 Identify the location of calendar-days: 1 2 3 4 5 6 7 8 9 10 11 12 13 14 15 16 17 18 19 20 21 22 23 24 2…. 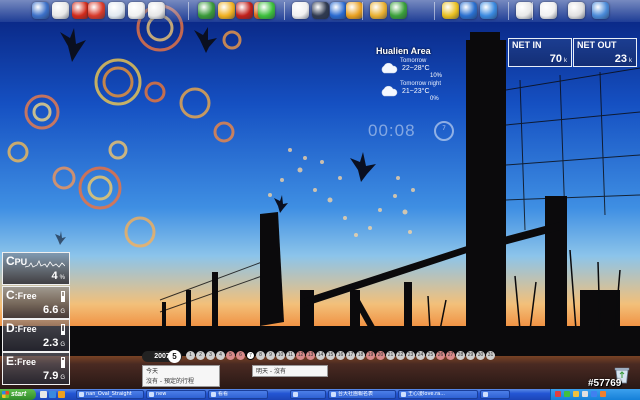
(340, 356).